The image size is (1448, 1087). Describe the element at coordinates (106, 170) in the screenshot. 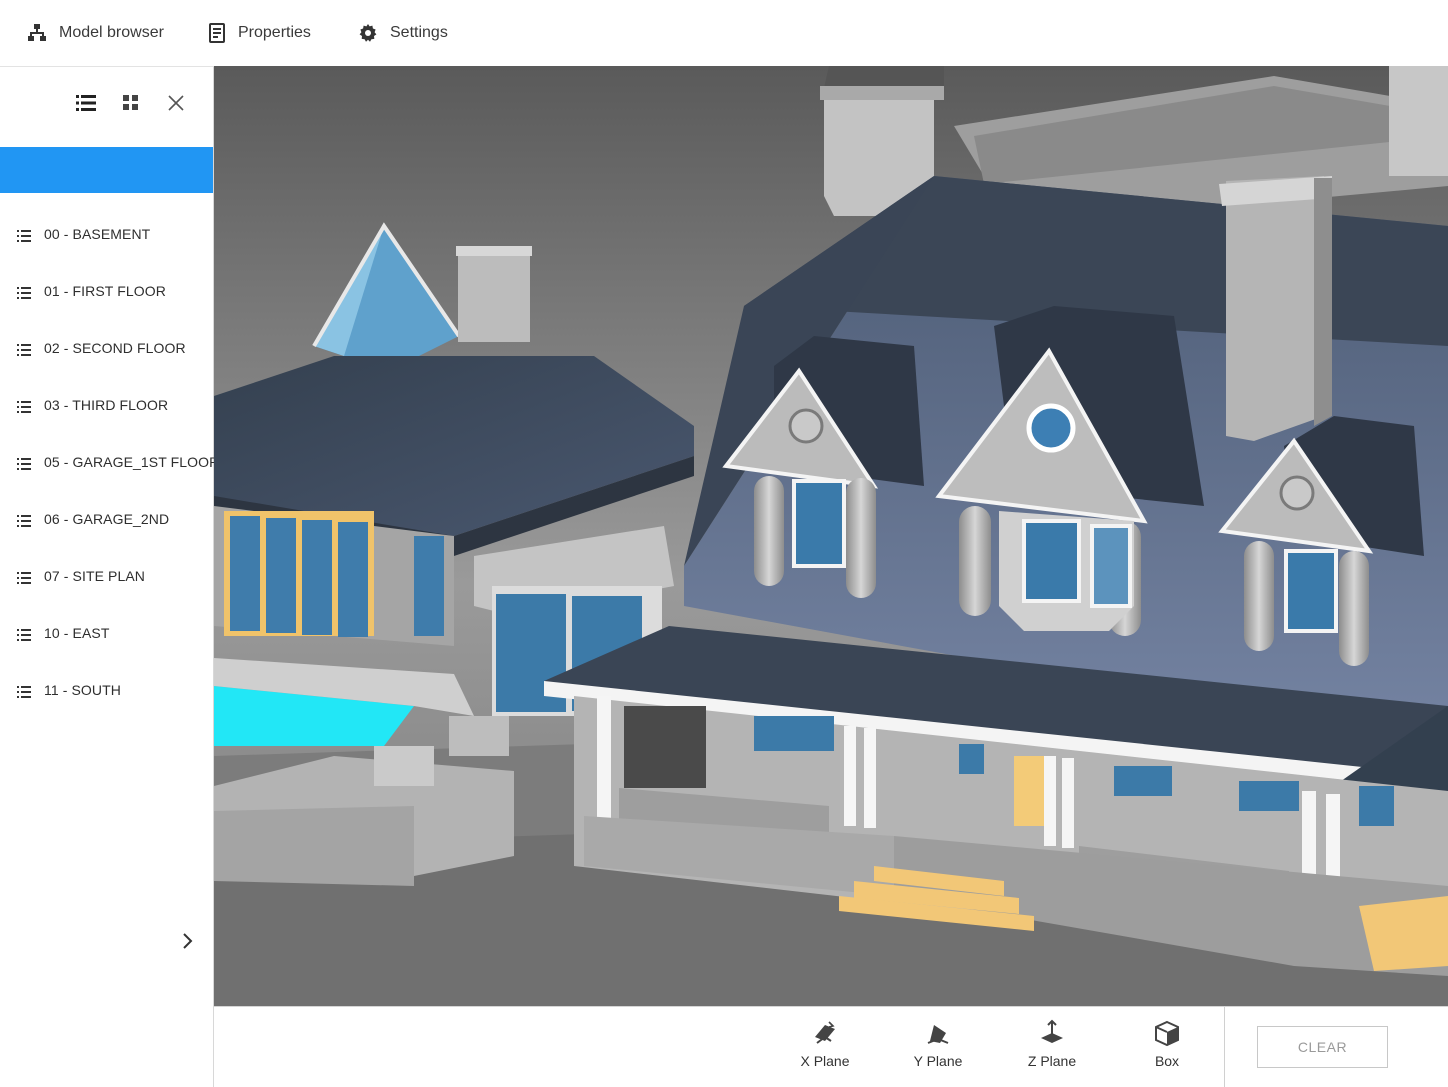

I see `selected-model-bar` at that location.